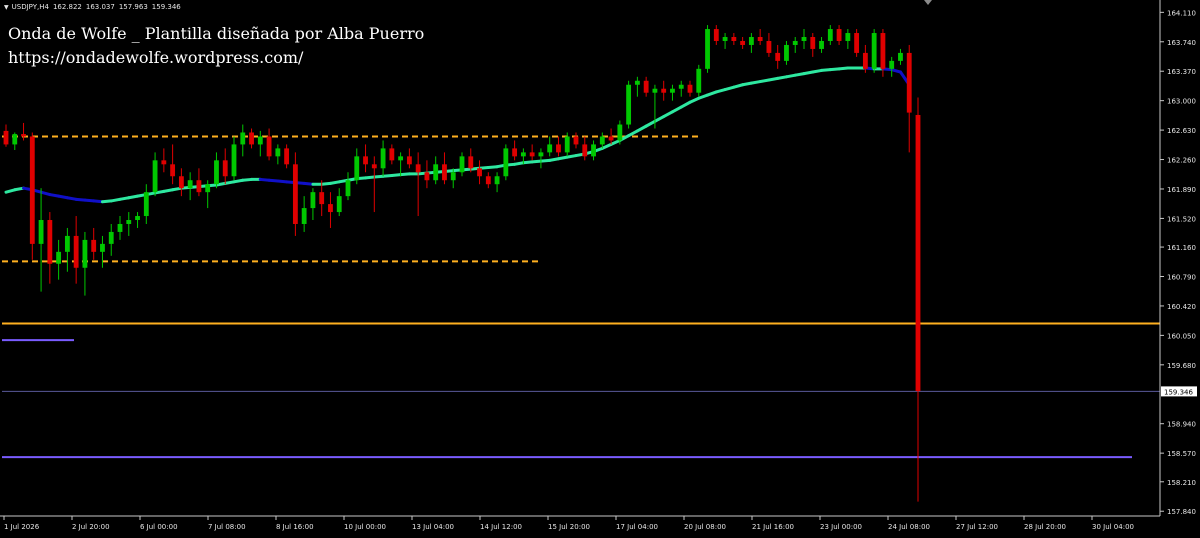 This screenshot has width=1200, height=538. What do you see at coordinates (1181, 72) in the screenshot?
I see `price-tick-label: 163.370` at bounding box center [1181, 72].